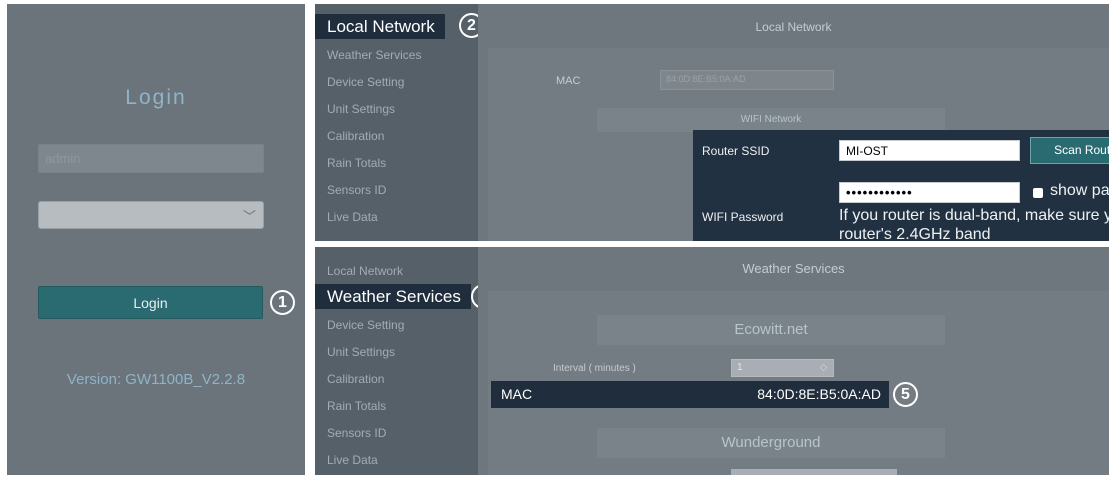 The image size is (1116, 479). What do you see at coordinates (747, 80) in the screenshot?
I see `mac-field: 84:0D:8E:B5:0A:AD` at bounding box center [747, 80].